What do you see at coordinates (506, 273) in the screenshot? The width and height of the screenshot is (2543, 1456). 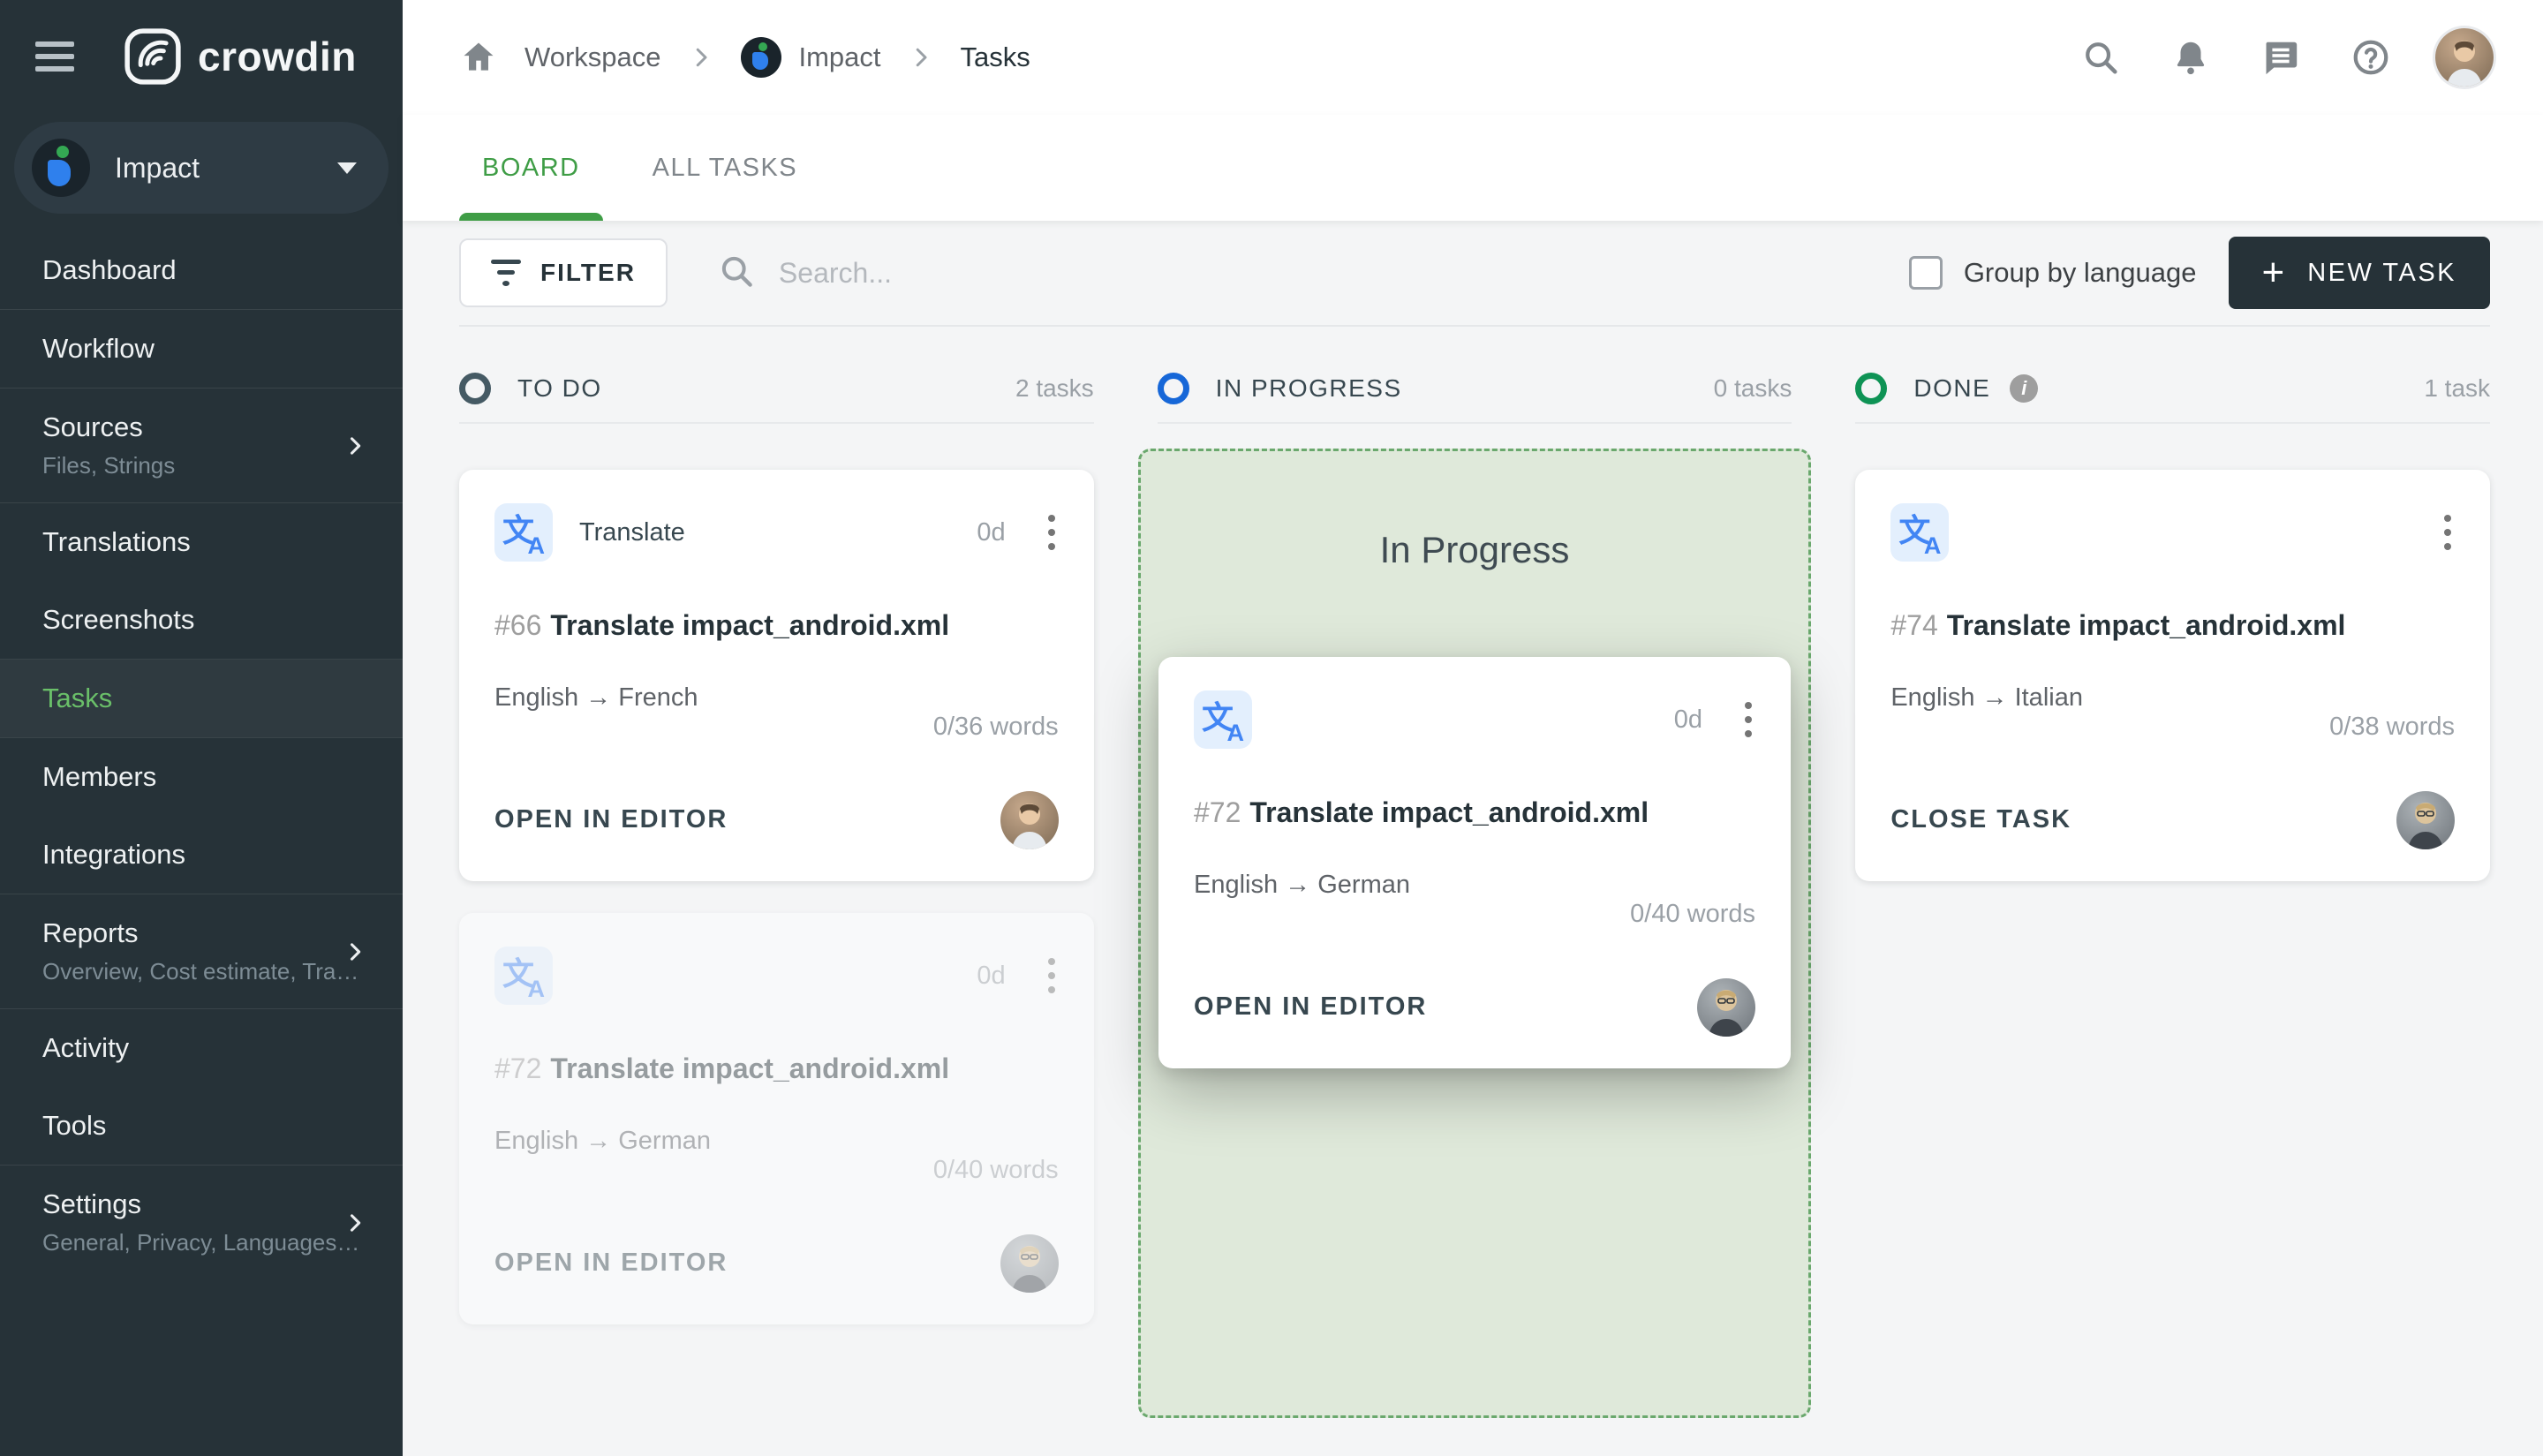 I see `filter-icon` at bounding box center [506, 273].